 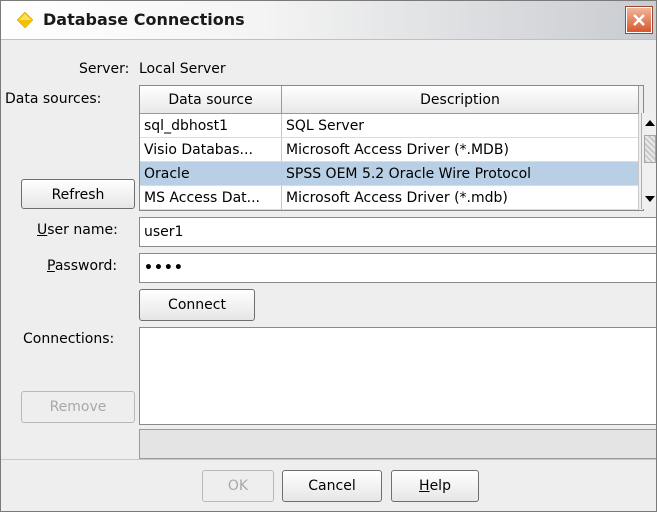 What do you see at coordinates (42, 230) in the screenshot?
I see `username-mnemonic: U` at bounding box center [42, 230].